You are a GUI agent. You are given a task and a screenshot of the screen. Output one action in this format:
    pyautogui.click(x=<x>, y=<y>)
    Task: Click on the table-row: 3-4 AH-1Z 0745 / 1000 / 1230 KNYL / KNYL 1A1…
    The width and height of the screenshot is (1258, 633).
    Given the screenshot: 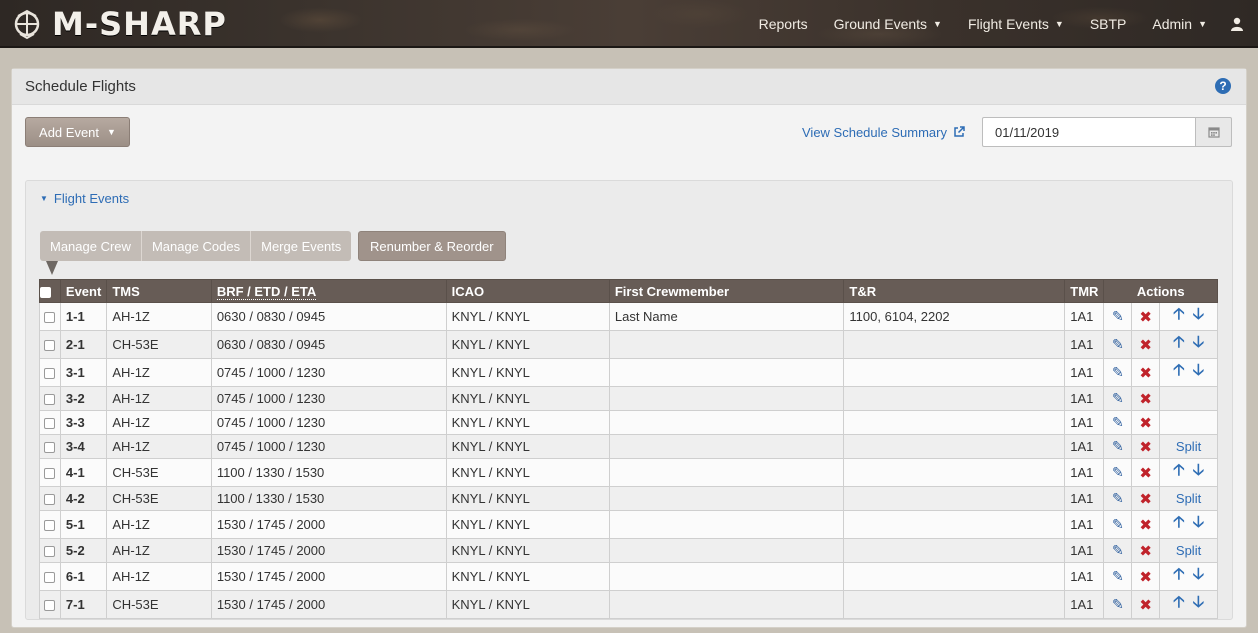 What is the action you would take?
    pyautogui.click(x=628, y=446)
    